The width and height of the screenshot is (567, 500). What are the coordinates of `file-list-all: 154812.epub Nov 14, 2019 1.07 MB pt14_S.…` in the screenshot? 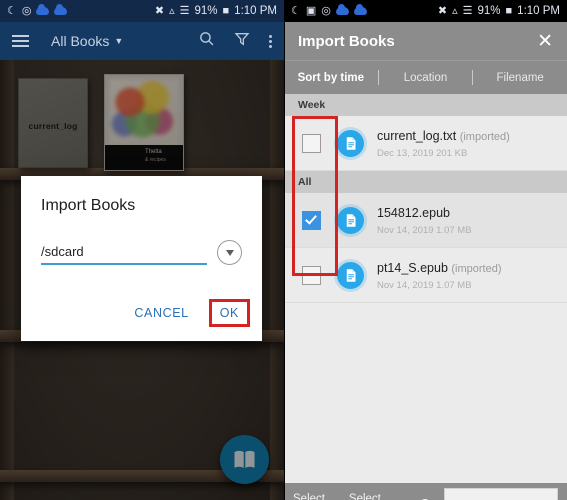 It's located at (425, 248).